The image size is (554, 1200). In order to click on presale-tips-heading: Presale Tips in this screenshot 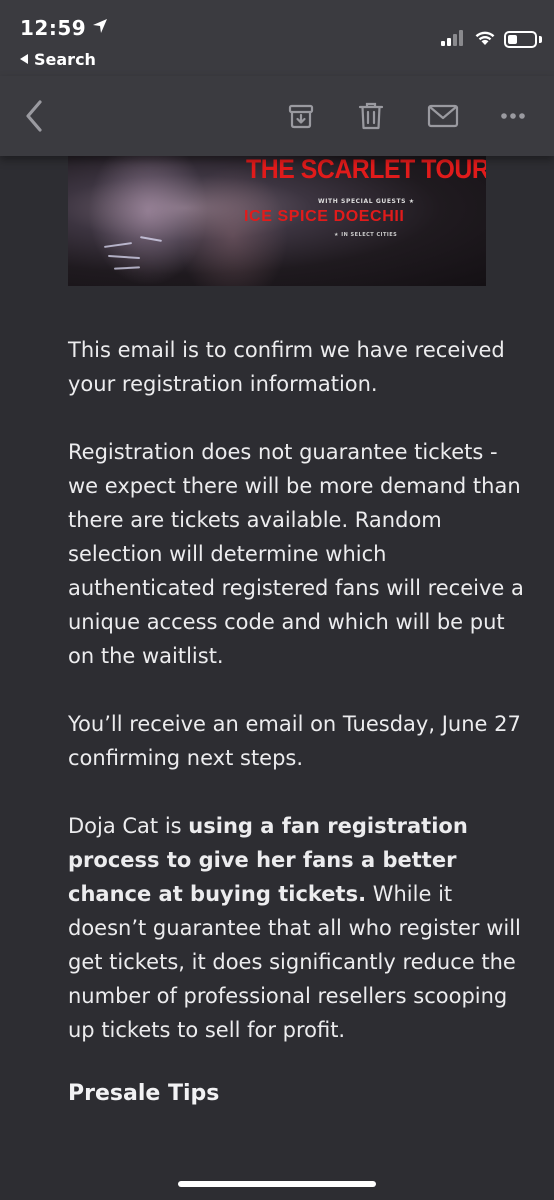, I will do `click(144, 1093)`.